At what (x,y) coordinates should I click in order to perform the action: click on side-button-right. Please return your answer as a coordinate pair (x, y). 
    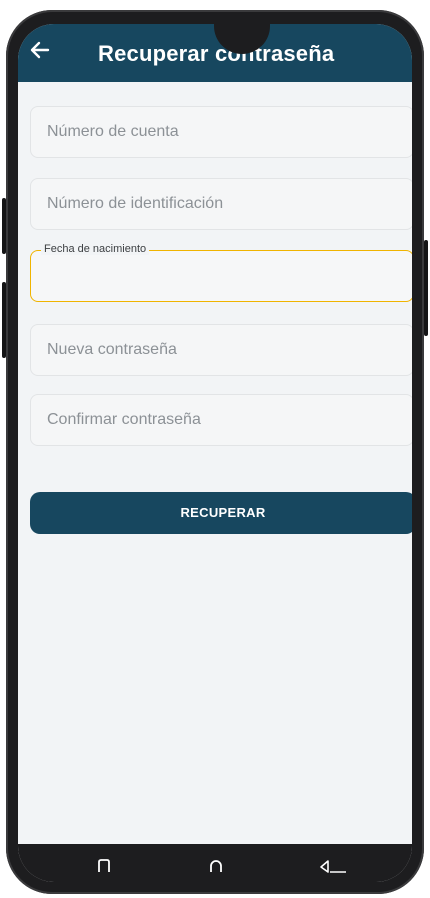
    Looking at the image, I should click on (426, 288).